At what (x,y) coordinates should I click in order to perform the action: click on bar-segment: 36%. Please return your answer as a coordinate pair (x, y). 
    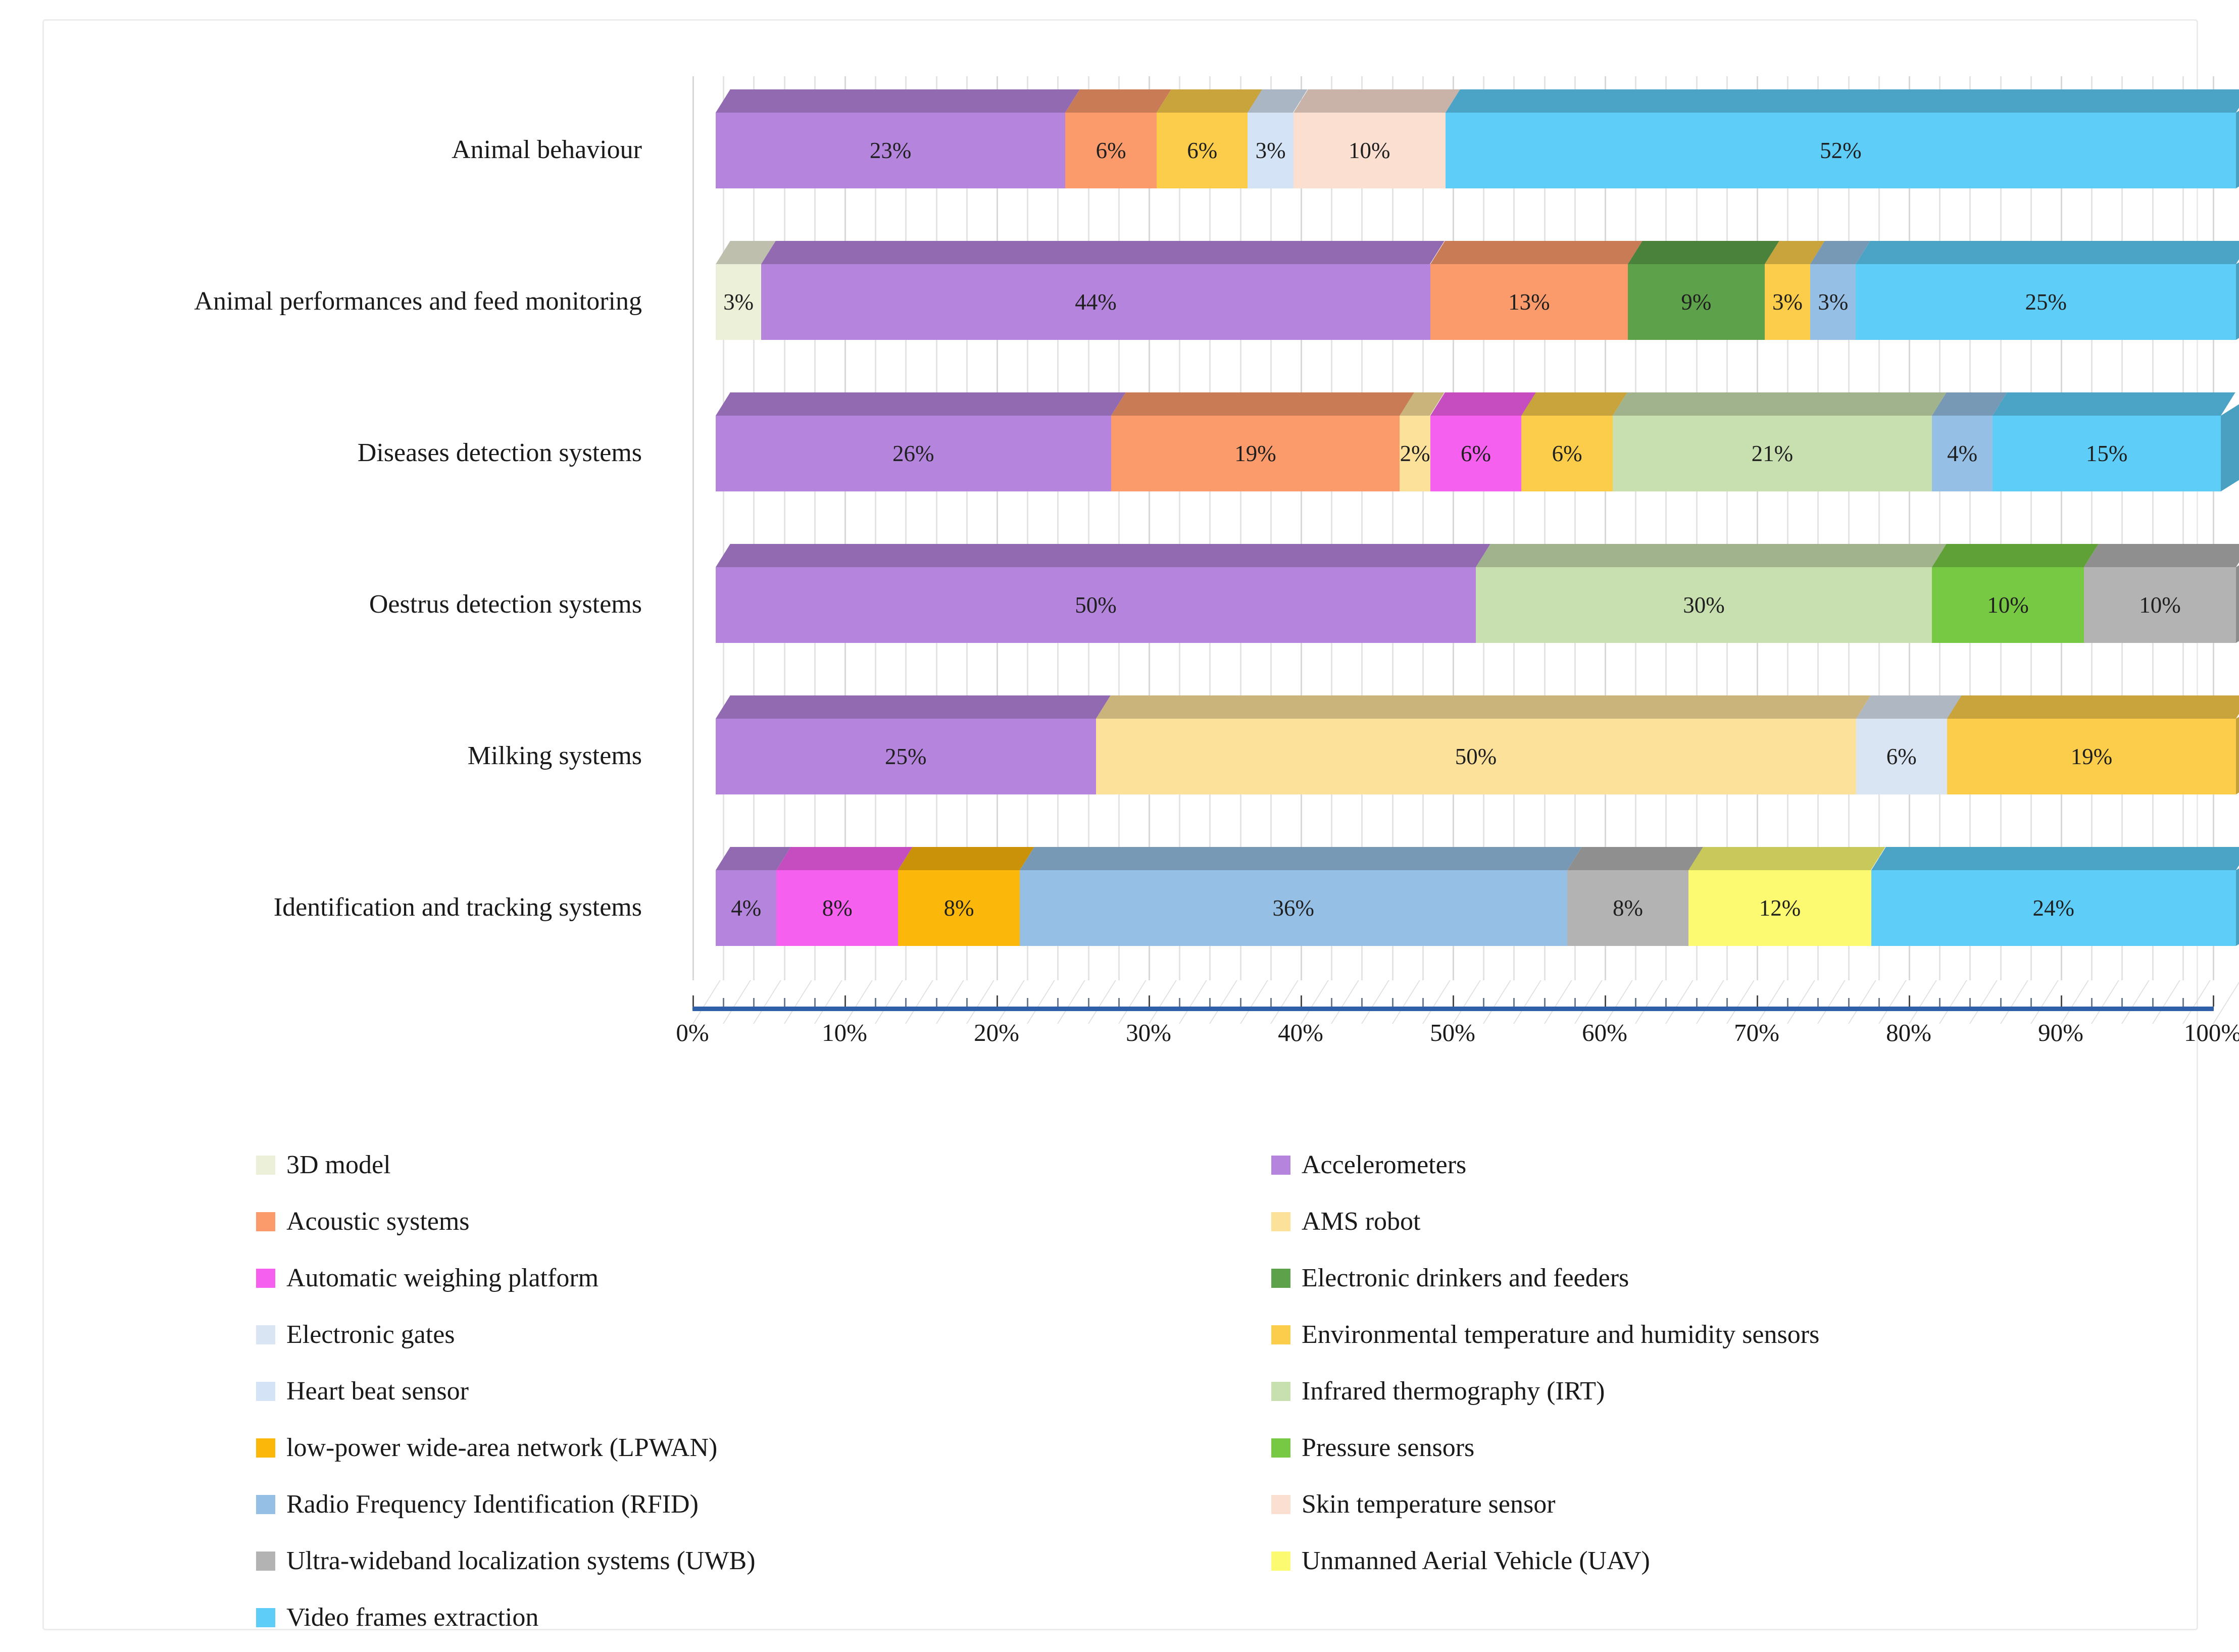
    Looking at the image, I should click on (1300, 897).